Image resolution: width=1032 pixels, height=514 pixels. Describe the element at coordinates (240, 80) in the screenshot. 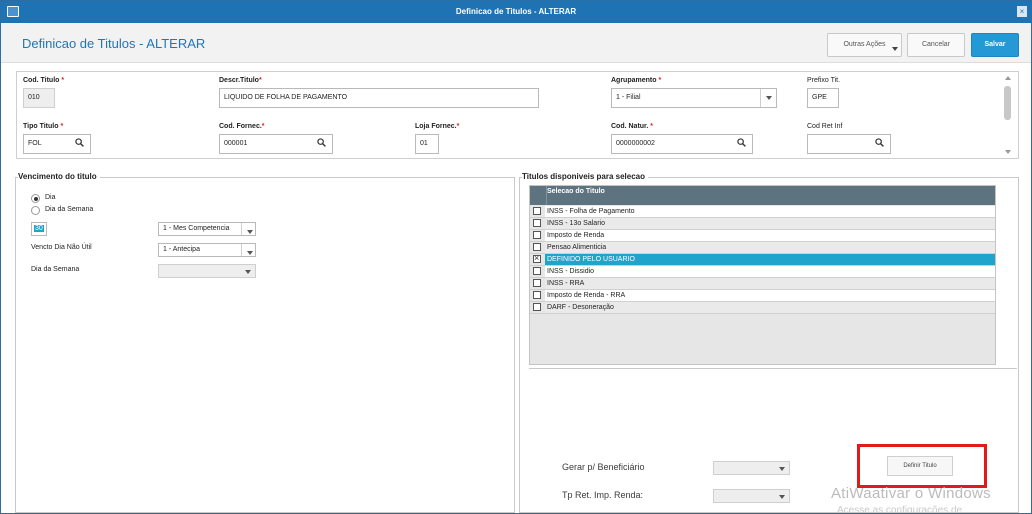

I see `descr-titulo-label: Descr.Titulo*` at that location.